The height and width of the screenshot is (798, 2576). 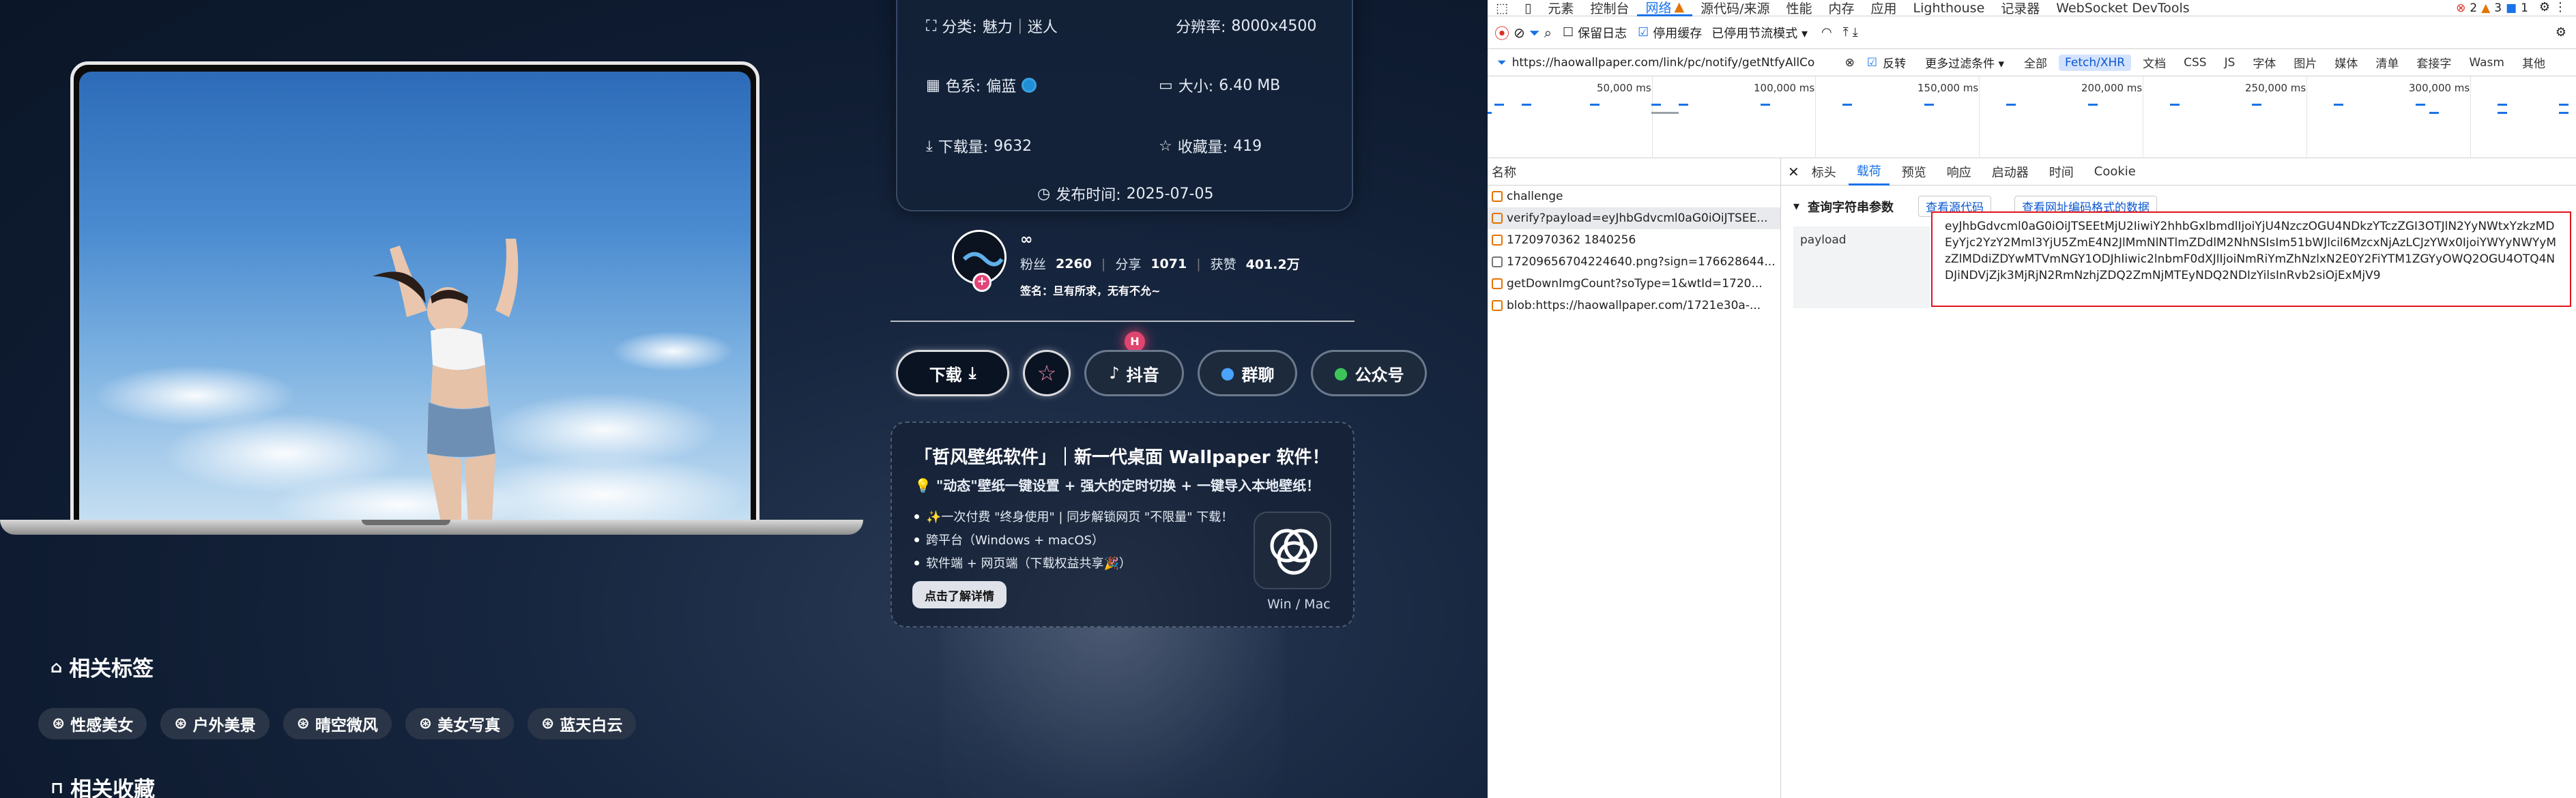 What do you see at coordinates (1824, 172) in the screenshot?
I see `tab-headers: 标头` at bounding box center [1824, 172].